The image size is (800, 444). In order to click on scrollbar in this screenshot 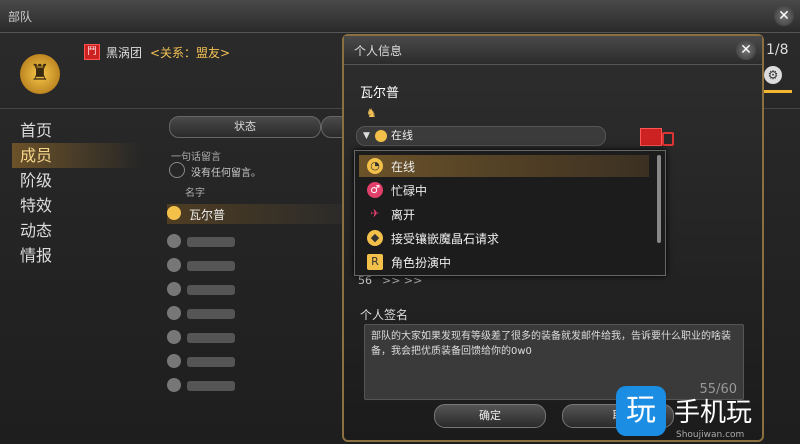, I will do `click(659, 199)`.